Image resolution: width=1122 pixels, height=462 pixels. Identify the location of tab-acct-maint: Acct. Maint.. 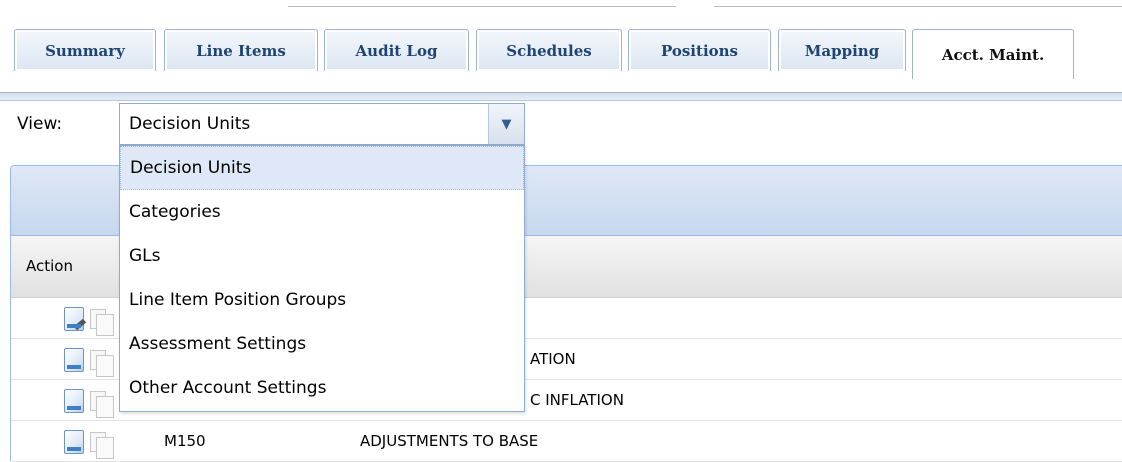
(993, 54).